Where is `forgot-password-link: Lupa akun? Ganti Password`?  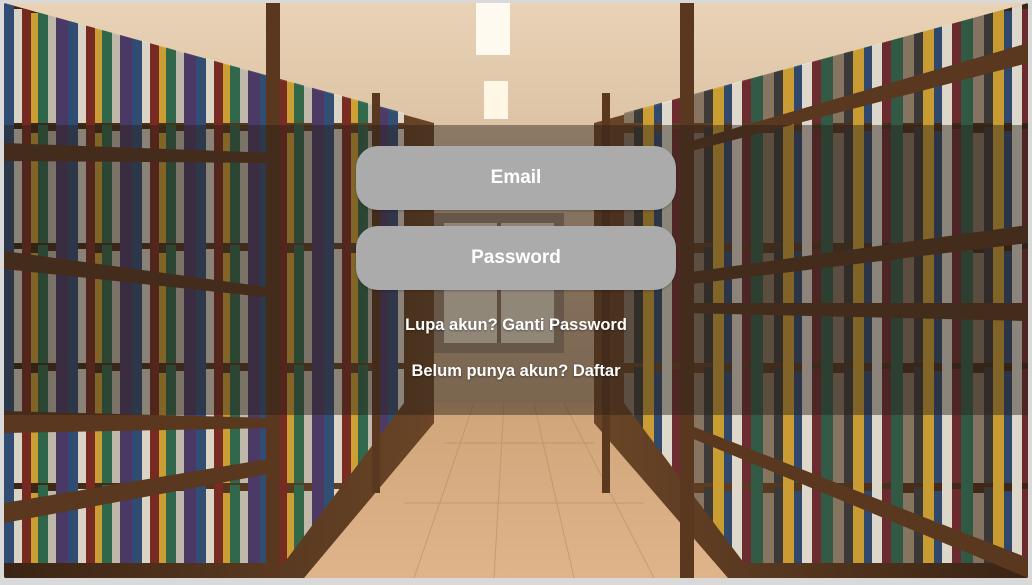
forgot-password-link: Lupa akun? Ganti Password is located at coordinates (516, 325).